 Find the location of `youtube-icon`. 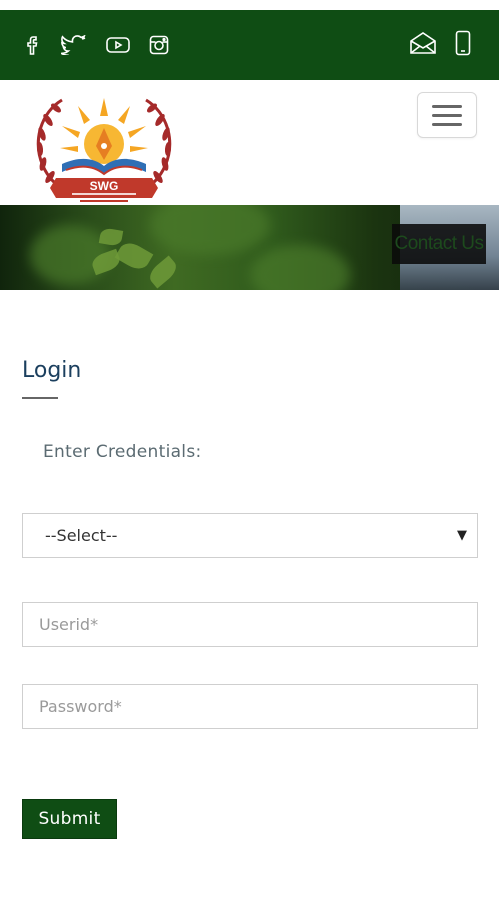

youtube-icon is located at coordinates (118, 45).